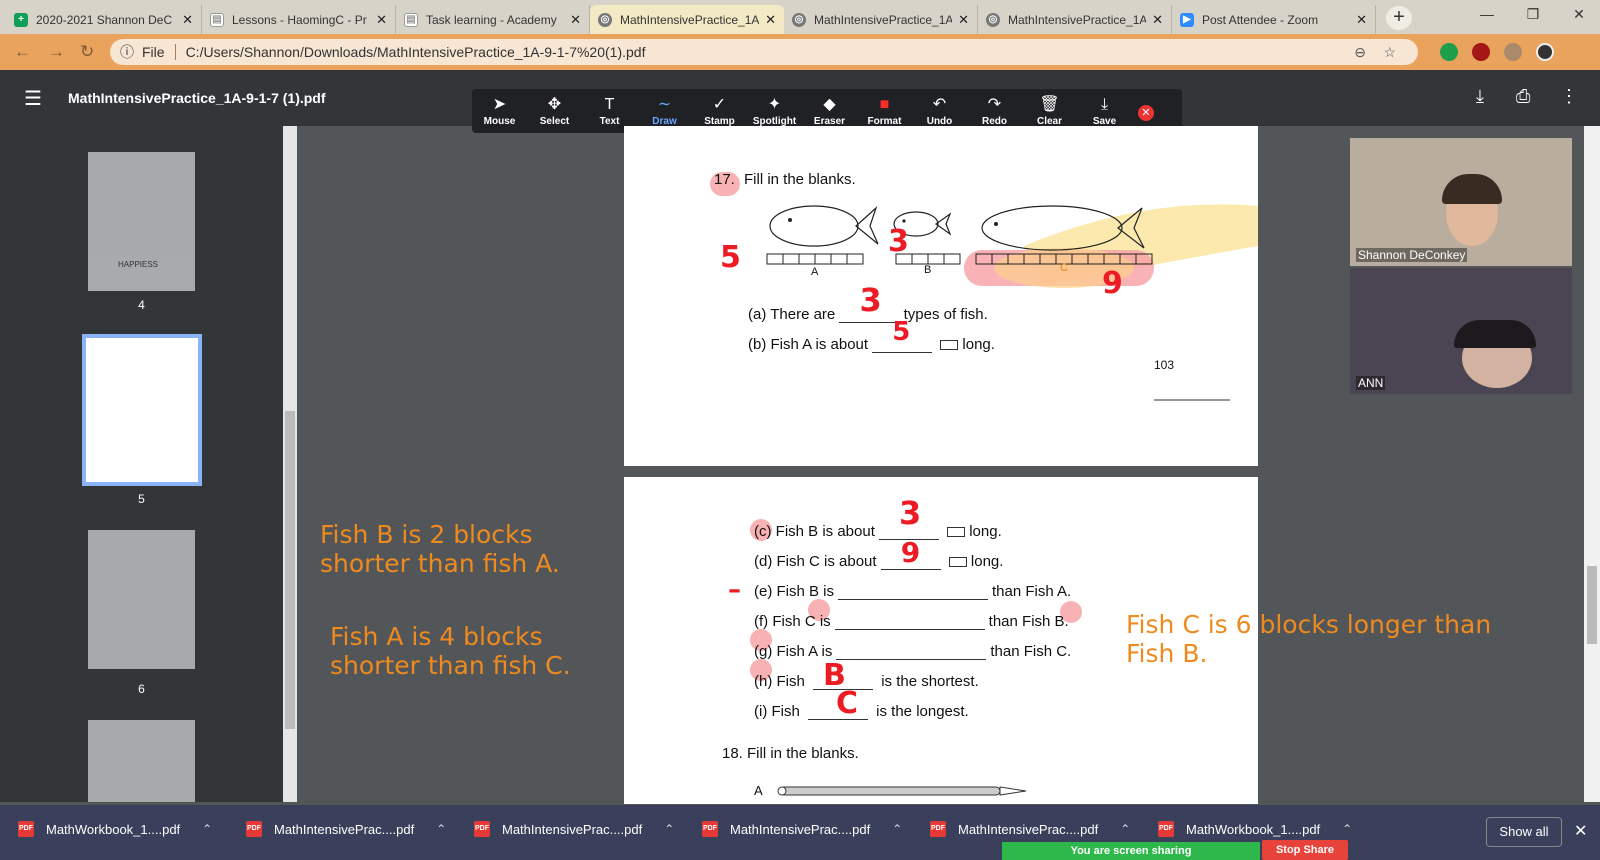 Image resolution: width=1600 pixels, height=860 pixels. Describe the element at coordinates (1075, 19) in the screenshot. I see `tab-pdf-3: ◎ MathIntensivePractice_1A ✕` at that location.